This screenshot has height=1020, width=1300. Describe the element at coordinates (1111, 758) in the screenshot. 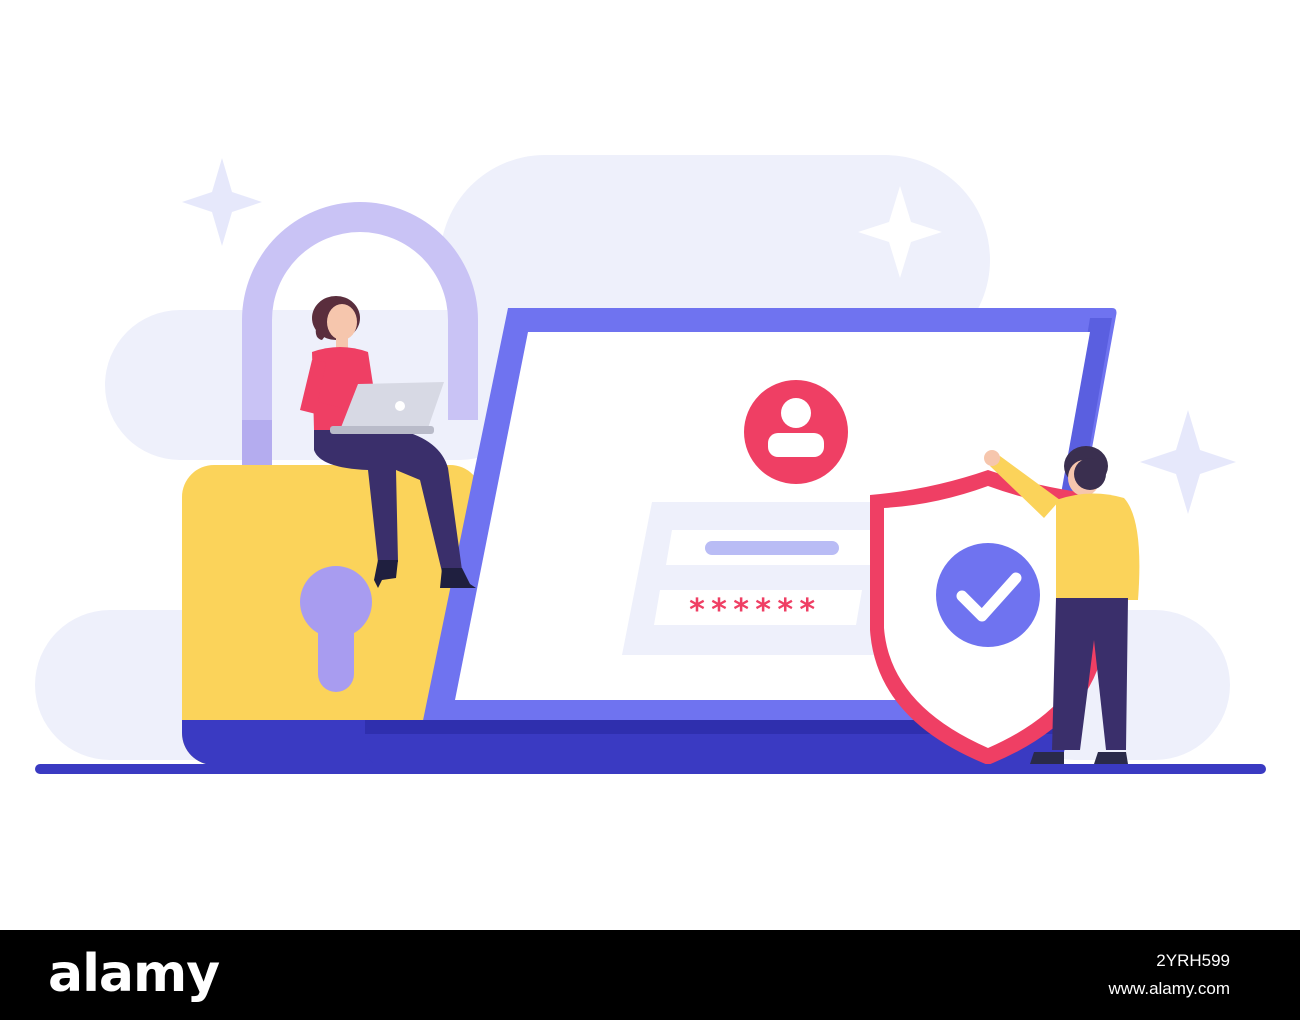

I see `man-shoe-right` at that location.